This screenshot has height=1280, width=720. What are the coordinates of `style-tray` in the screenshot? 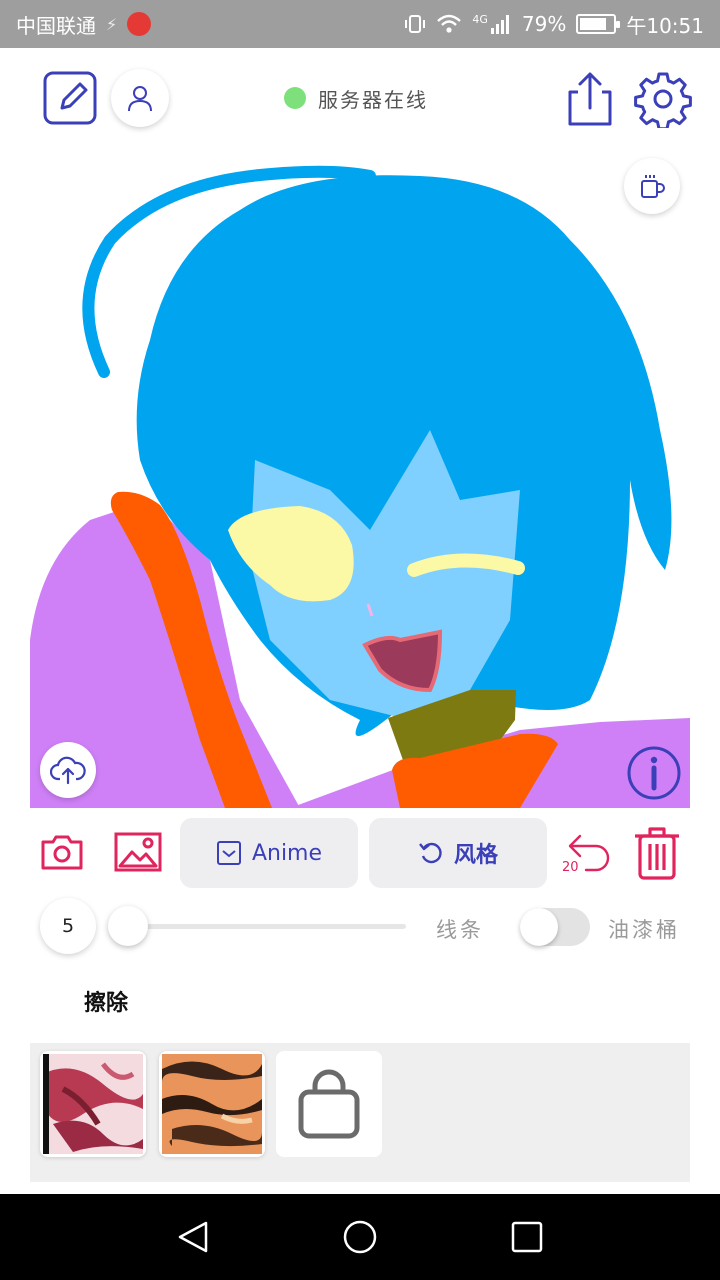 It's located at (360, 1112).